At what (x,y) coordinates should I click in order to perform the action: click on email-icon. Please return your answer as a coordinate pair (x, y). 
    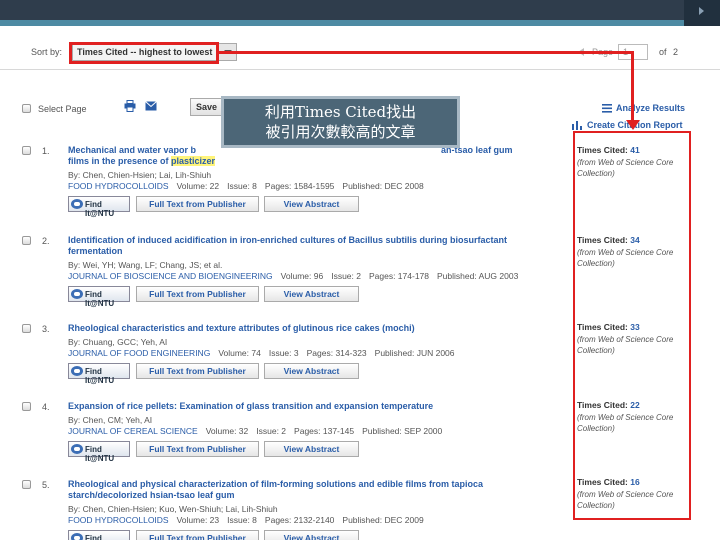
    Looking at the image, I should click on (151, 106).